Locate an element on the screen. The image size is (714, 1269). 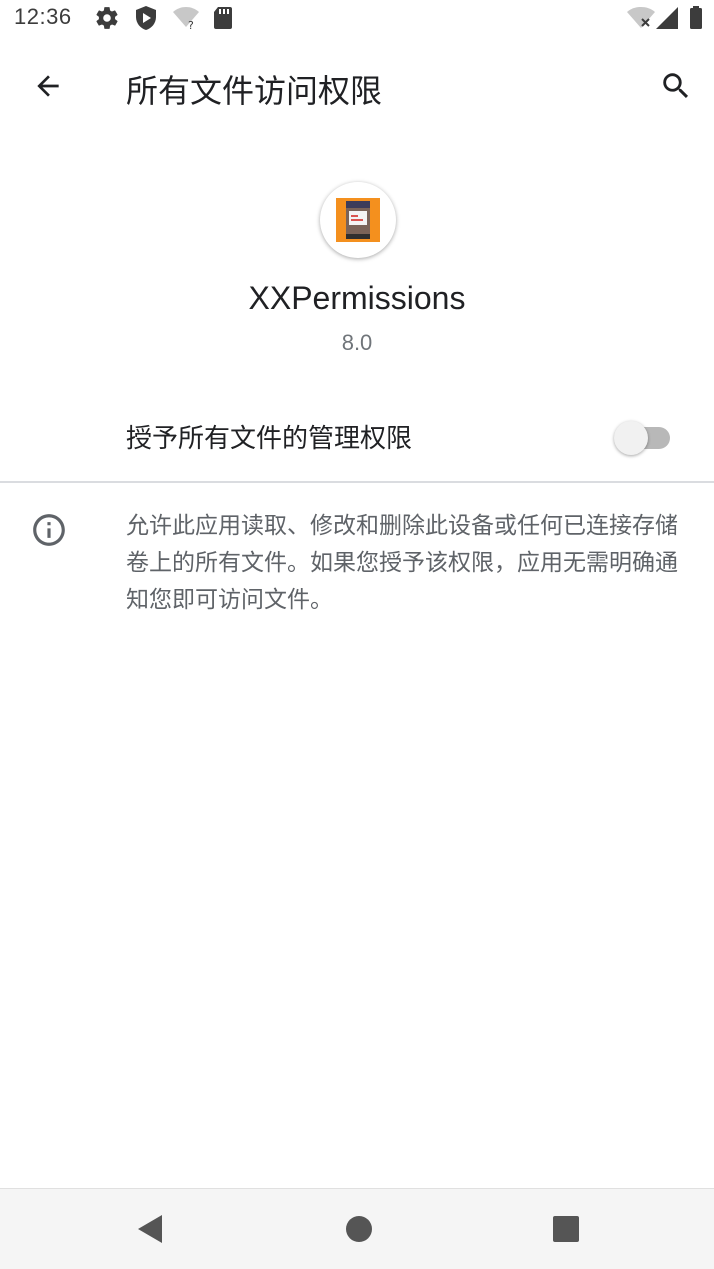
search-button is located at coordinates (676, 86).